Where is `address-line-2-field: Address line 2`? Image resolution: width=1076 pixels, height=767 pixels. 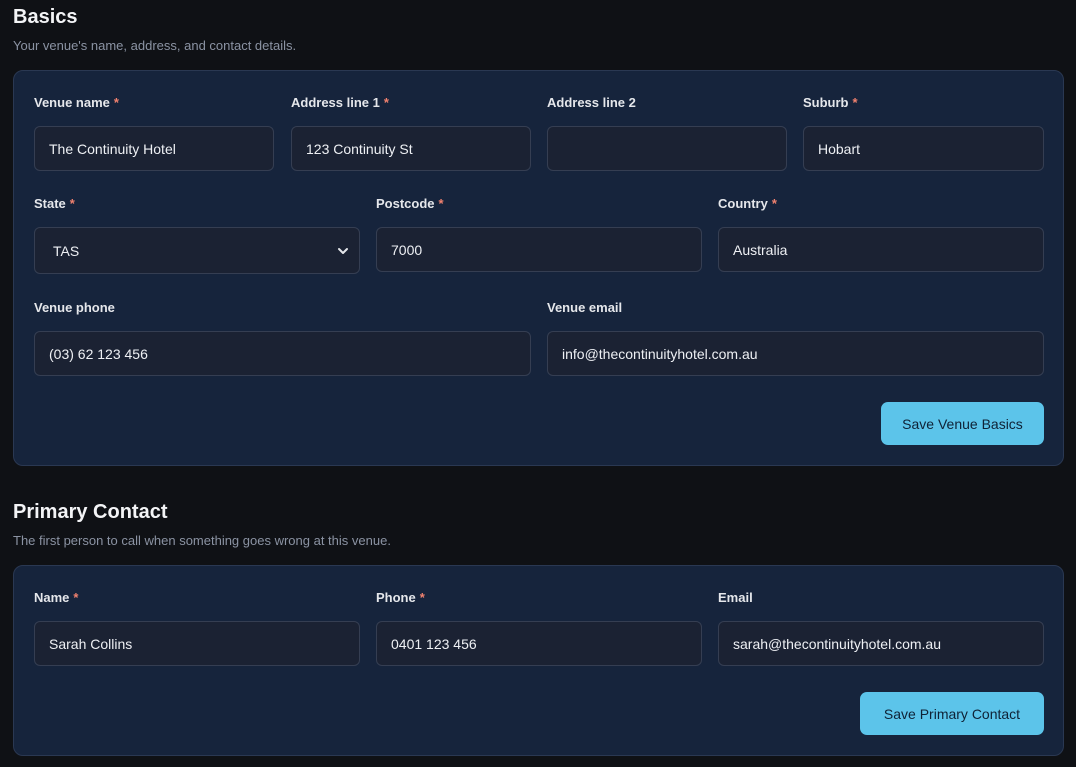 address-line-2-field: Address line 2 is located at coordinates (667, 133).